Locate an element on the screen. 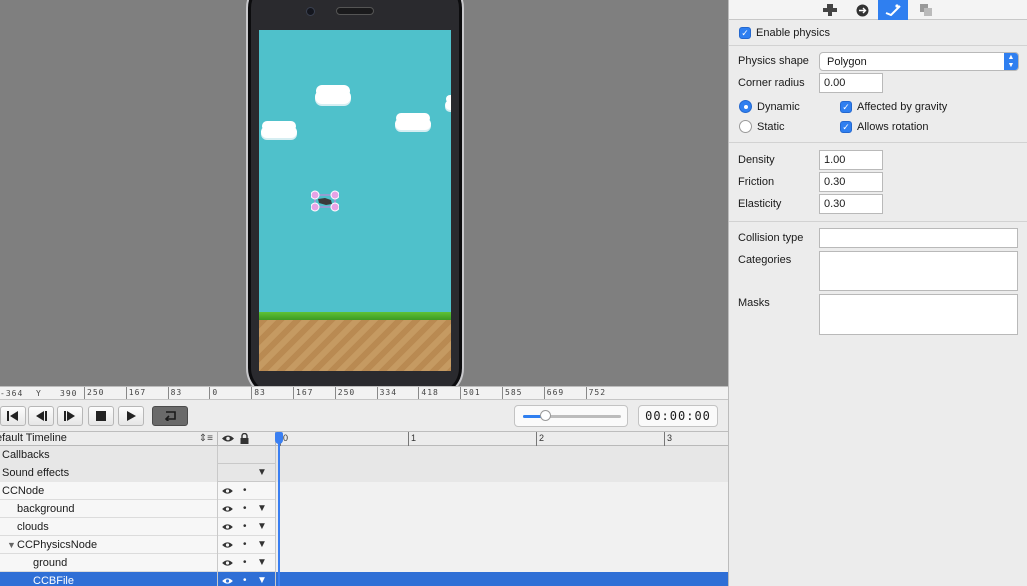 This screenshot has height=586, width=1027. allows-rotation-checkbox: ✓ is located at coordinates (846, 127).